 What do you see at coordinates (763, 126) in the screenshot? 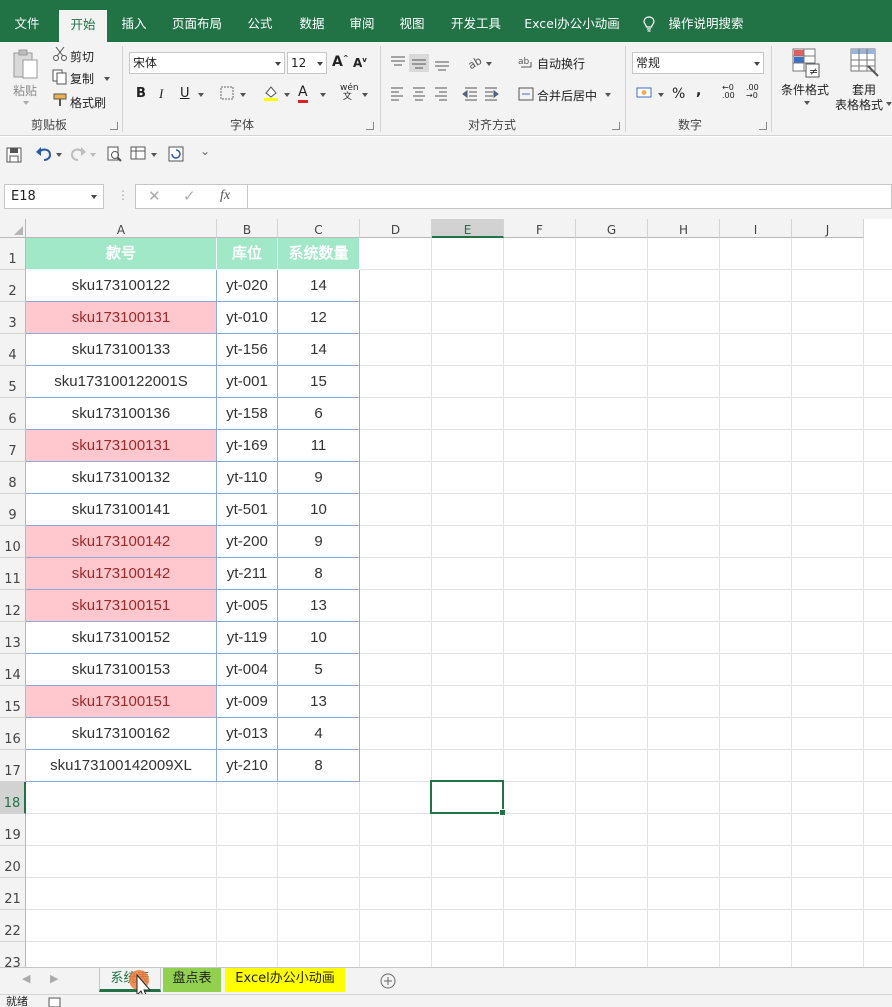
I see `number-launcher-icon` at bounding box center [763, 126].